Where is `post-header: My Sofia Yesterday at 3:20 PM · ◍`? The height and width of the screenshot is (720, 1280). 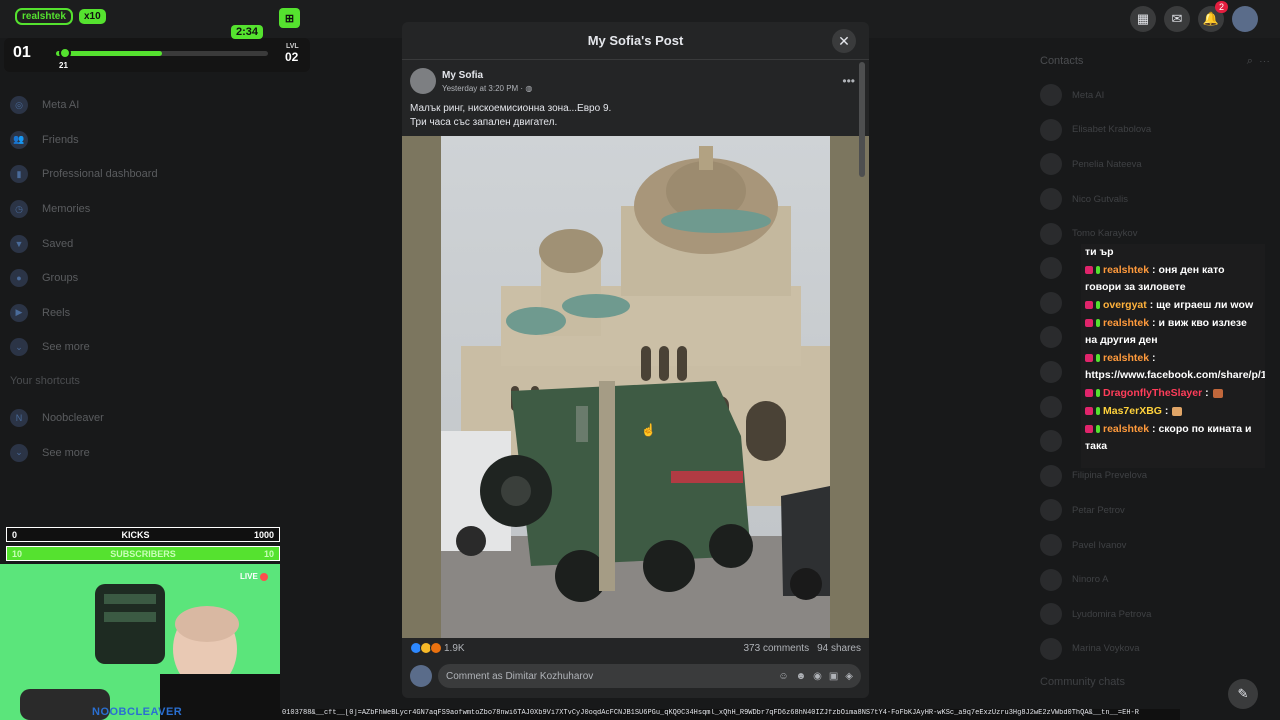
post-header: My Sofia Yesterday at 3:20 PM · ◍ is located at coordinates (471, 81).